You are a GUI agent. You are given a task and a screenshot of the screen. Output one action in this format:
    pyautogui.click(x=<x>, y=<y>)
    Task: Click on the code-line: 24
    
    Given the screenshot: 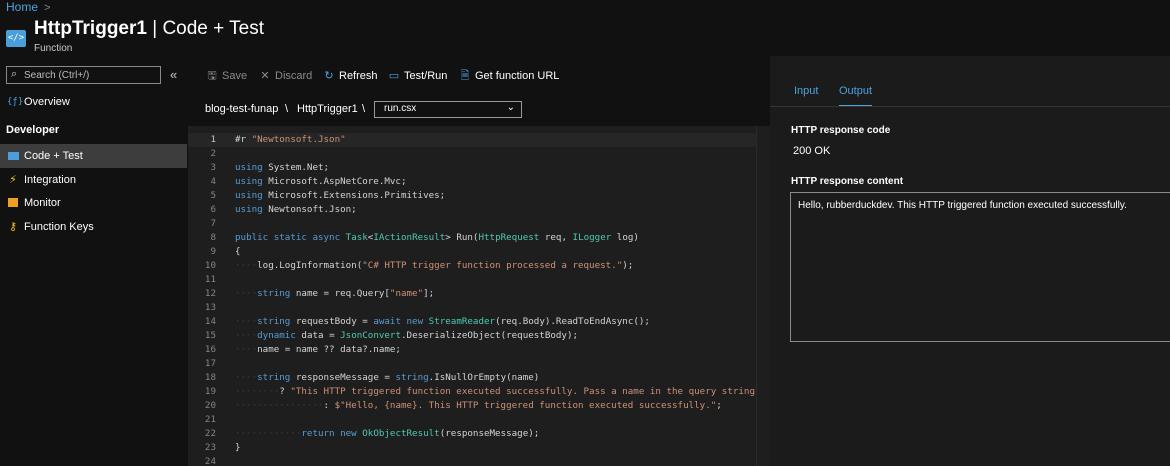 What is the action you would take?
    pyautogui.click(x=210, y=461)
    